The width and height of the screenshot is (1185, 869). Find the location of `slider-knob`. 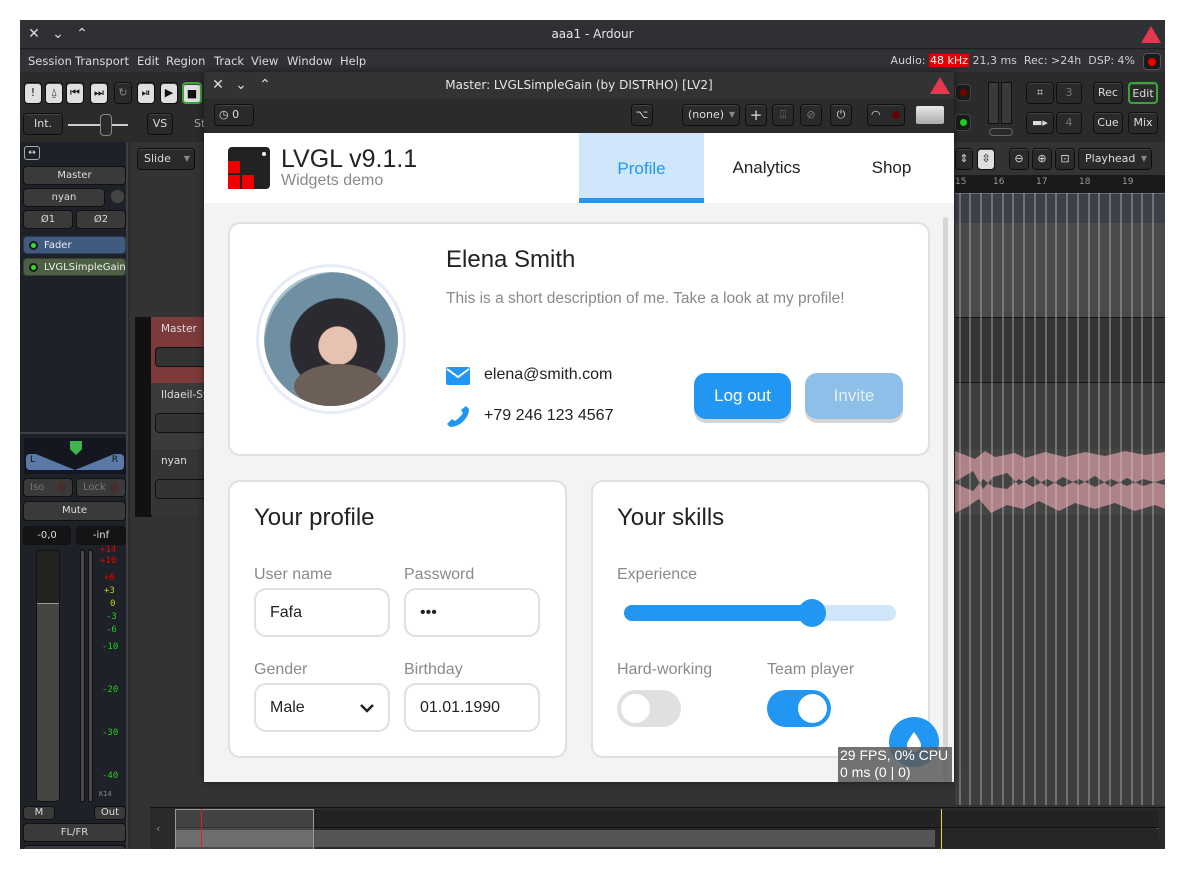

slider-knob is located at coordinates (812, 613).